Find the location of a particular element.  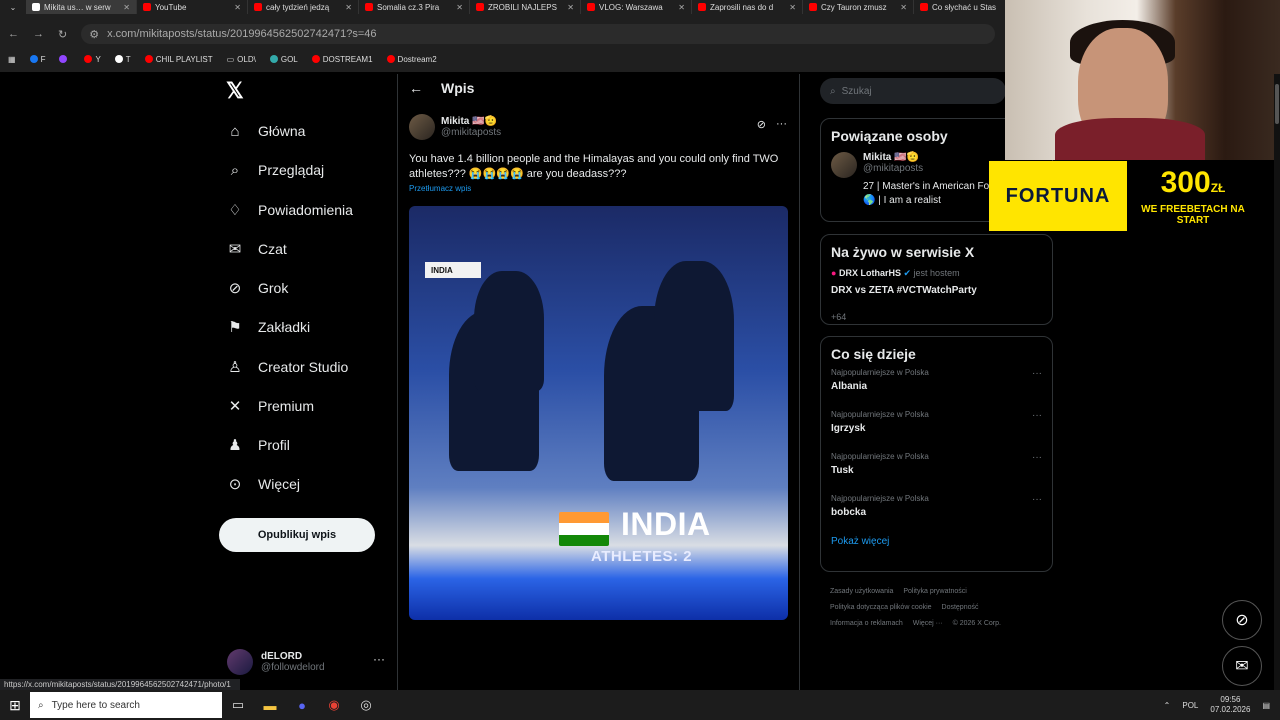

bookmark-4: CHIL PLAYLIST is located at coordinates (178, 59).